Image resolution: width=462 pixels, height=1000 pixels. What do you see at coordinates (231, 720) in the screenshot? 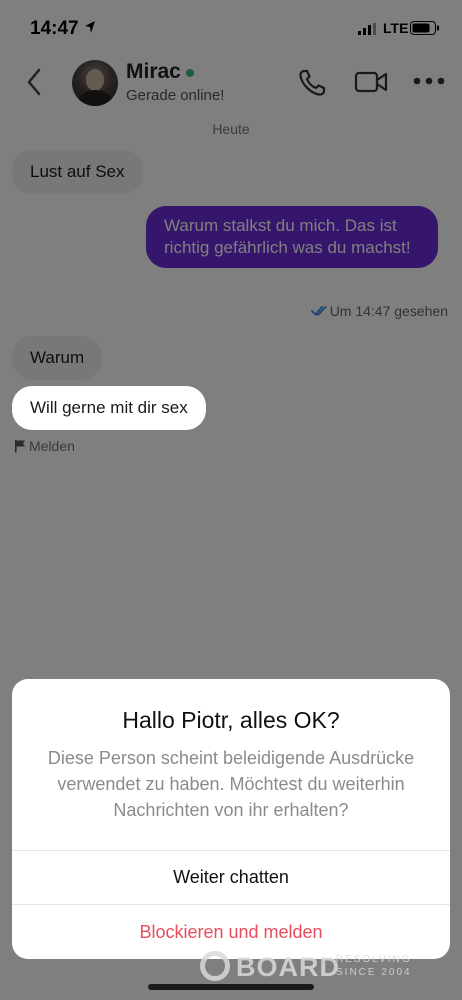
I see `dialog-title: Hallo Piotr, alles OK?` at bounding box center [231, 720].